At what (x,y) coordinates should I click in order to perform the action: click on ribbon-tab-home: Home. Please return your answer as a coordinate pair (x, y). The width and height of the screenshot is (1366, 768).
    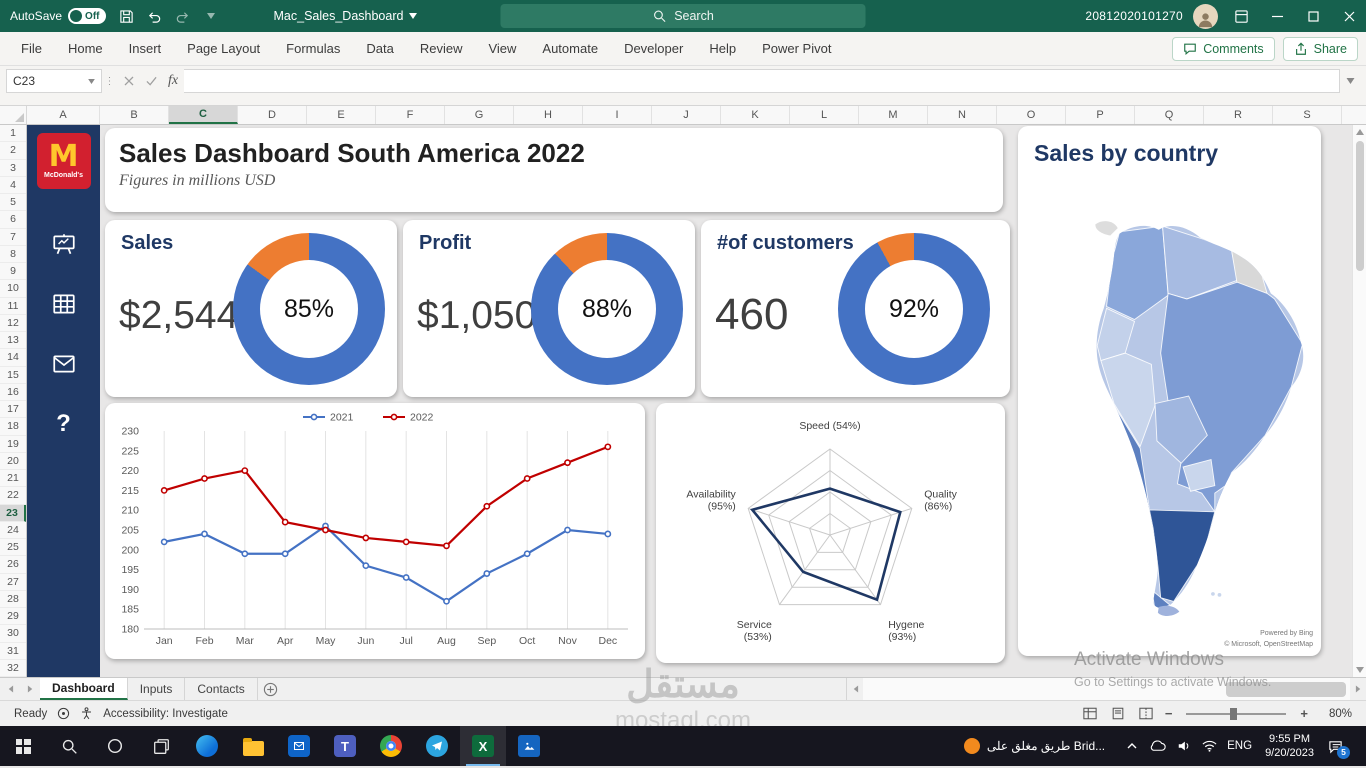
    Looking at the image, I should click on (85, 48).